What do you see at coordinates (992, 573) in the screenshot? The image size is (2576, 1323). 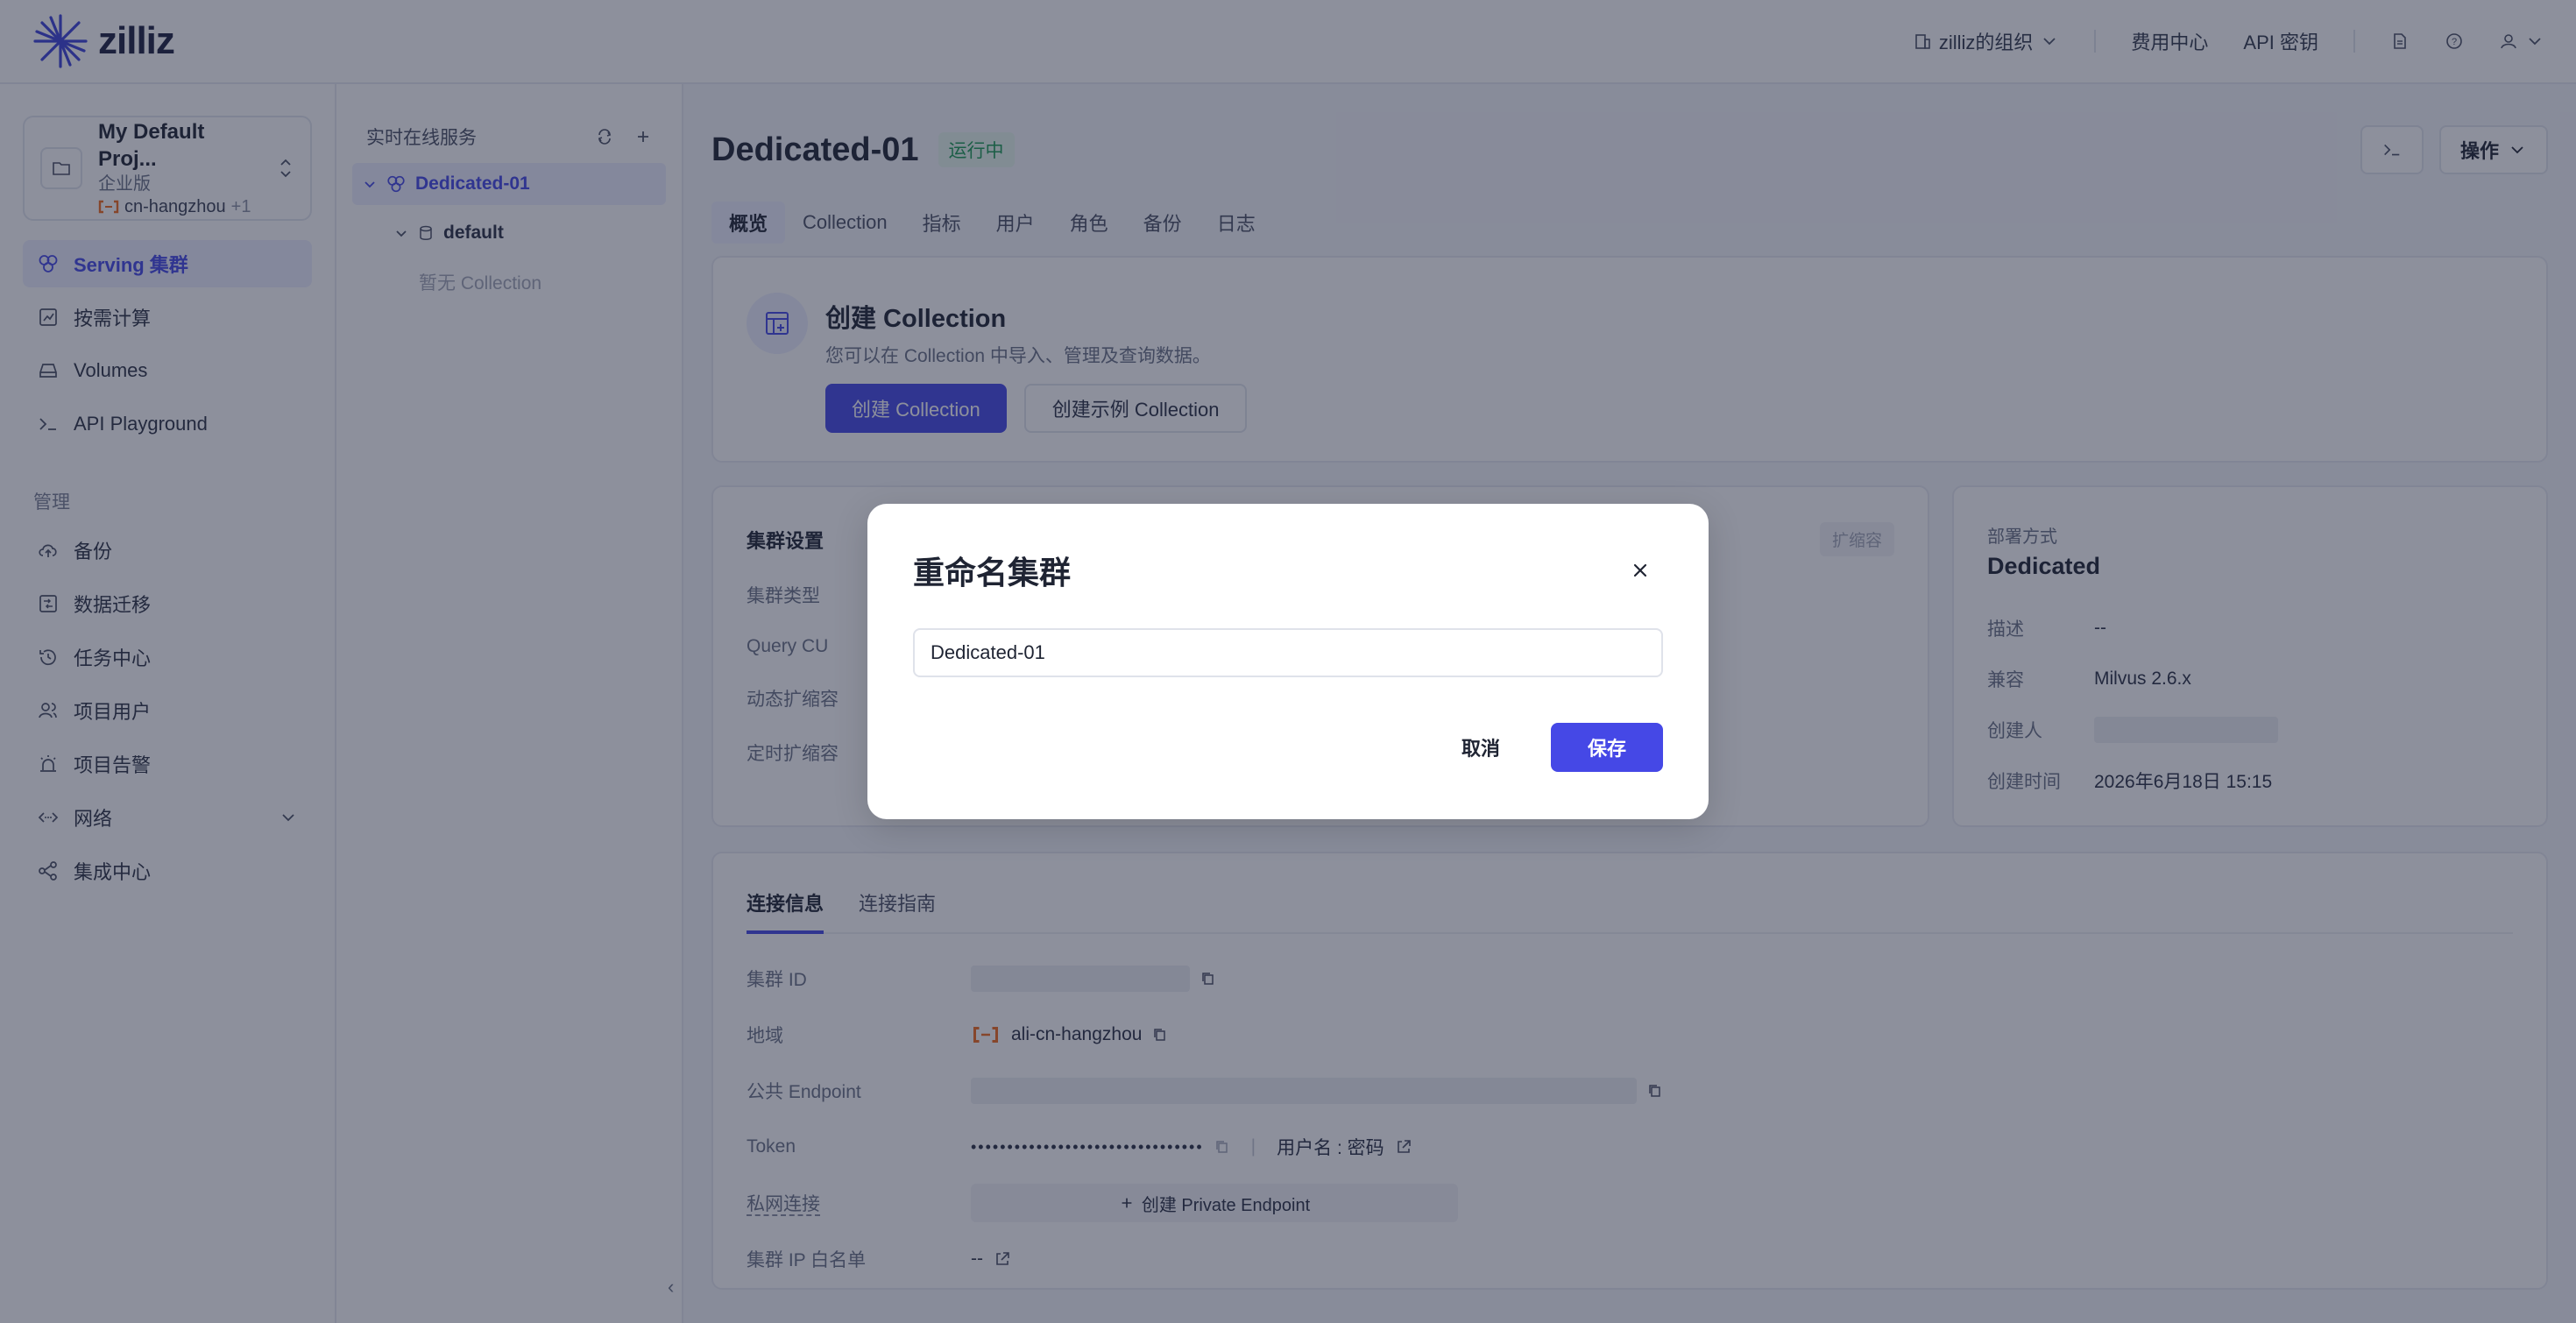 I see `dialog-title: 重命名集群` at bounding box center [992, 573].